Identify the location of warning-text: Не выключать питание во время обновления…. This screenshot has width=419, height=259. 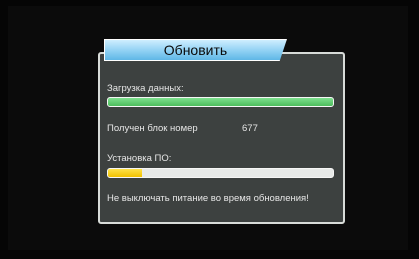
(208, 198).